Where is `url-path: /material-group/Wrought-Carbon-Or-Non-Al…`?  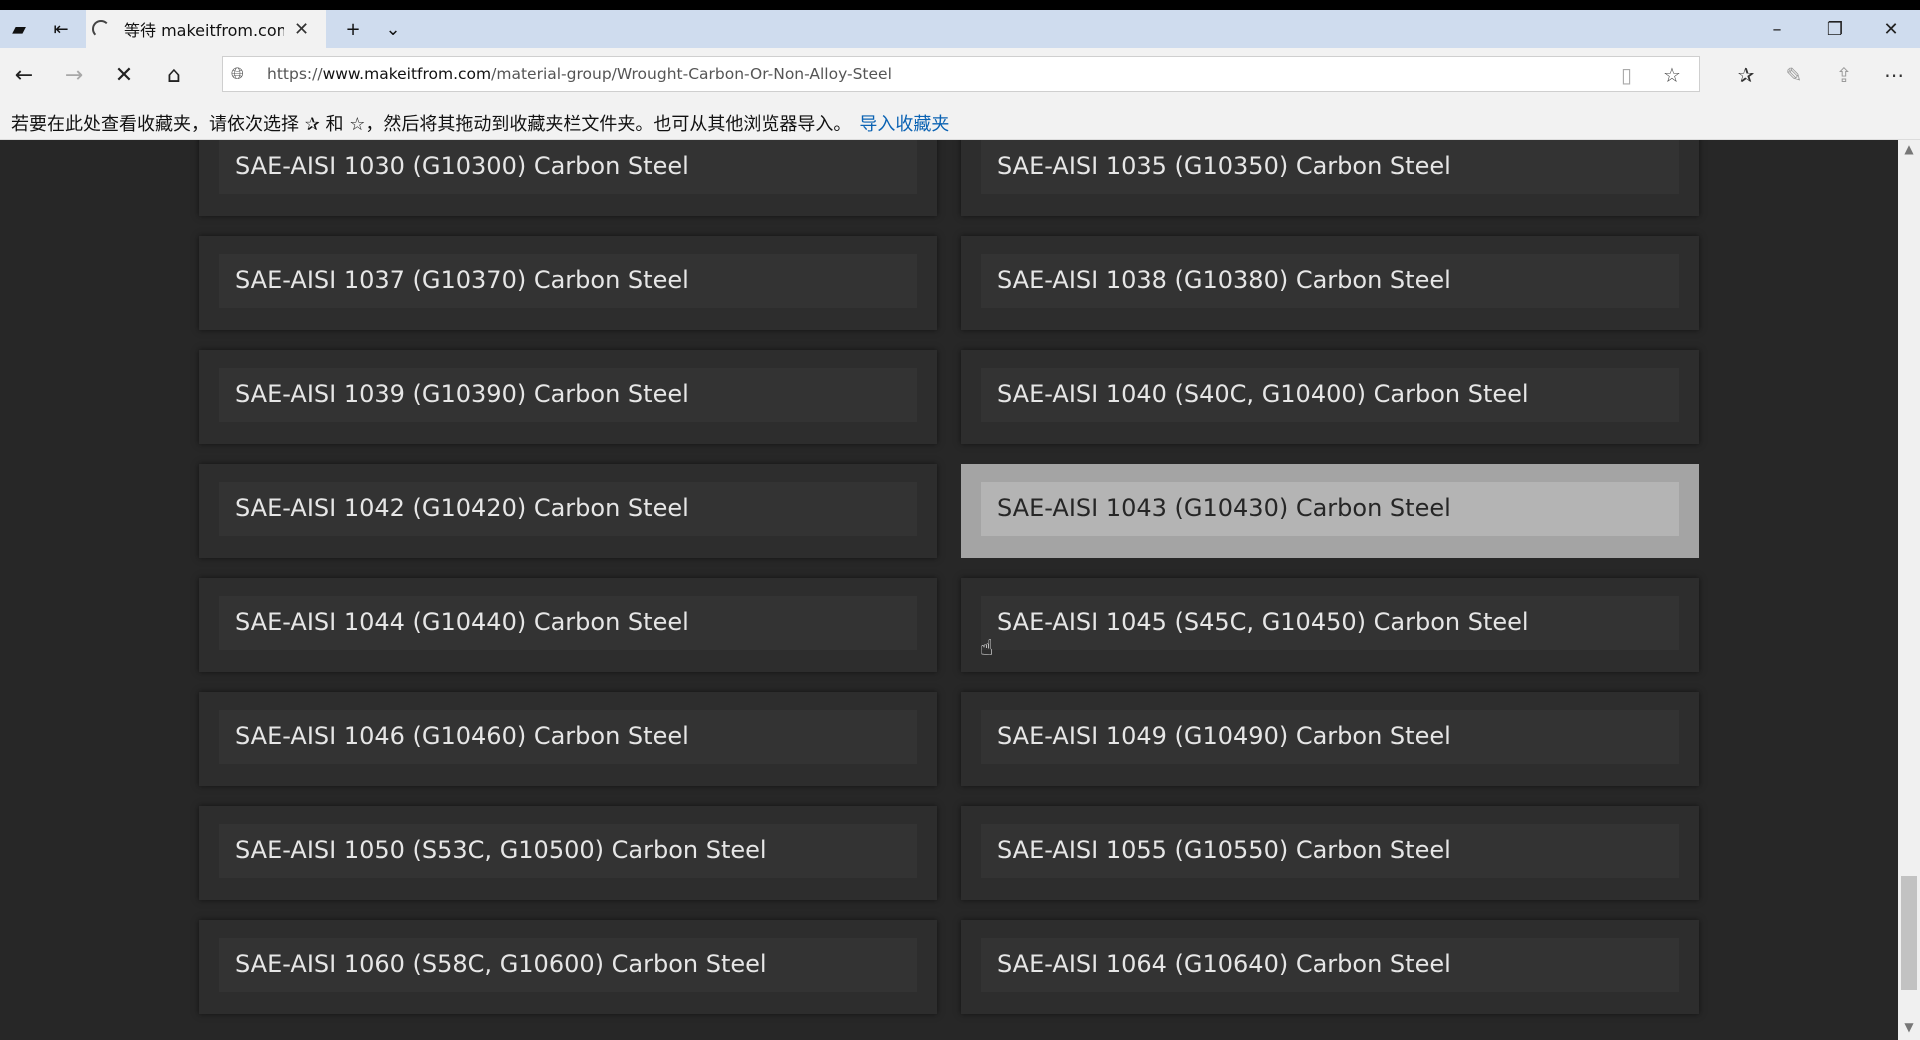 url-path: /material-group/Wrought-Carbon-Or-Non-Al… is located at coordinates (691, 74).